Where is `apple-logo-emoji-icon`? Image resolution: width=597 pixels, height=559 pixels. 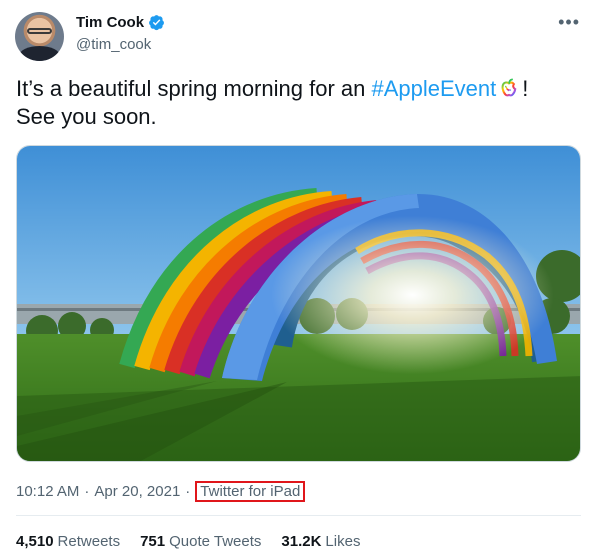 apple-logo-emoji-icon is located at coordinates (509, 87).